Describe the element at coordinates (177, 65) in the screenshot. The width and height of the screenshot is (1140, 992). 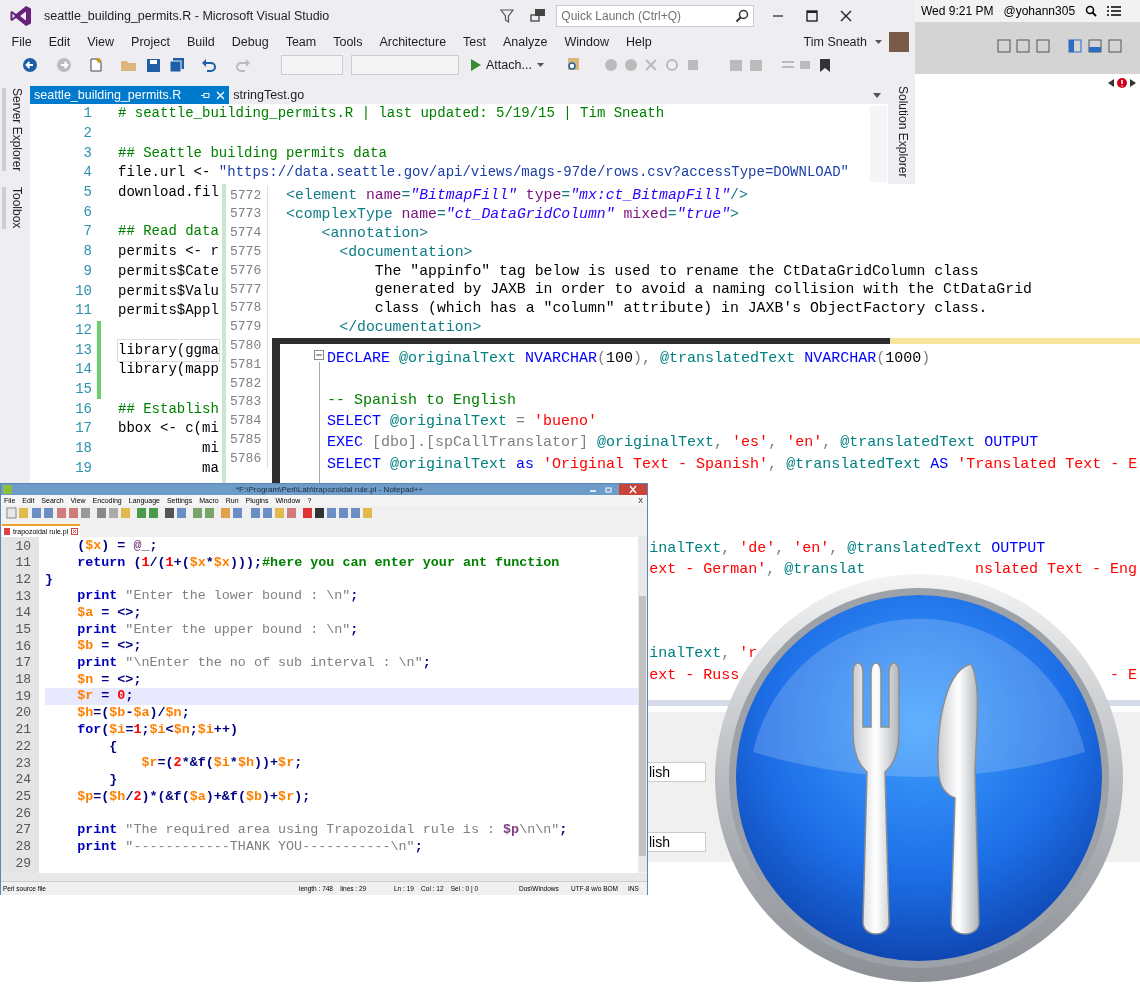
I see `save-all-icon` at that location.